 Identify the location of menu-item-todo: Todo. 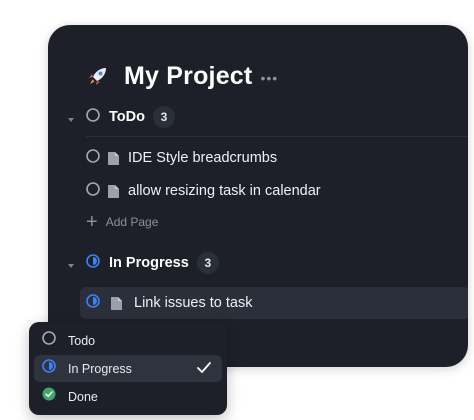
(128, 340).